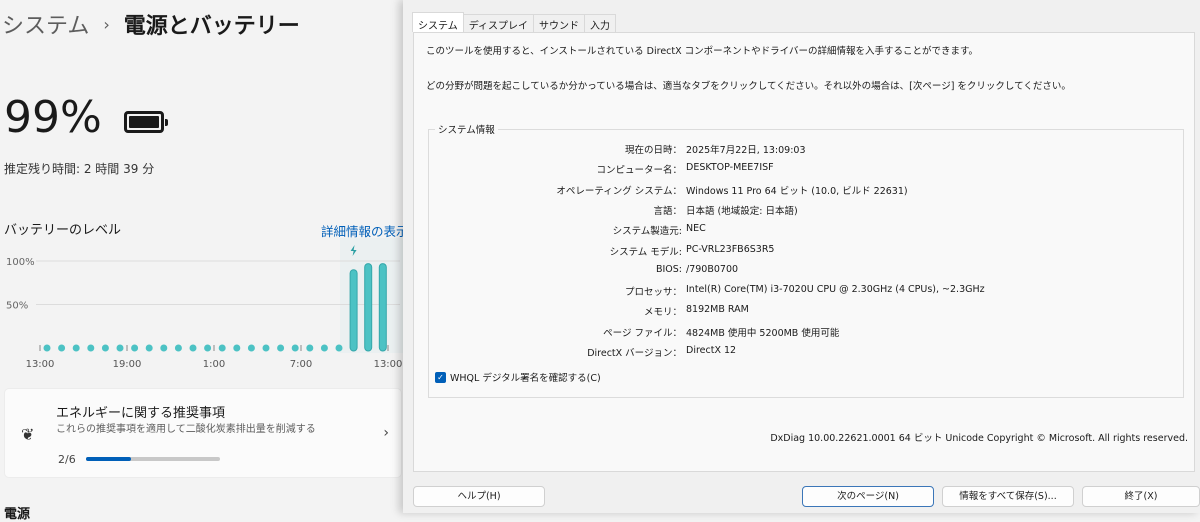 The width and height of the screenshot is (1200, 522). I want to click on tab-input: 入力, so click(600, 23).